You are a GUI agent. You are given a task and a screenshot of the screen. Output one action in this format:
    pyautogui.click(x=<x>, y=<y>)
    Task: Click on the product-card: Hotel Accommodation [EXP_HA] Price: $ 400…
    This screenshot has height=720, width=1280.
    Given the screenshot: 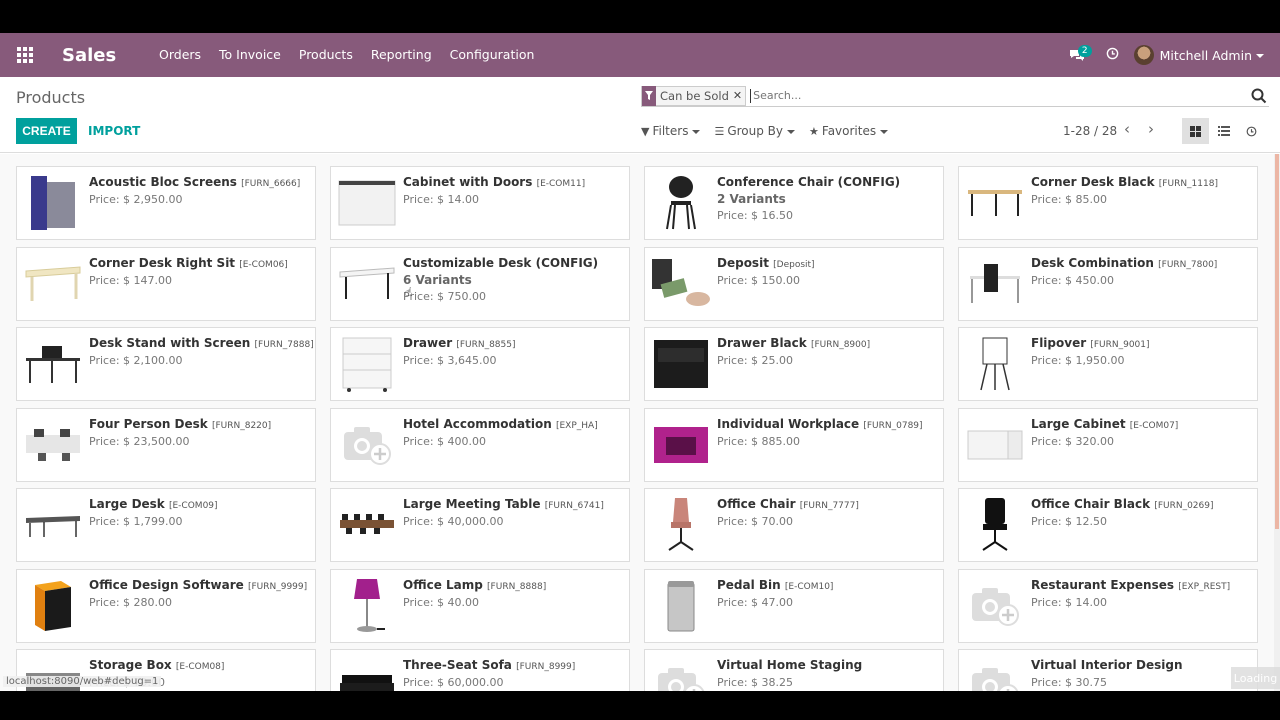 What is the action you would take?
    pyautogui.click(x=480, y=444)
    